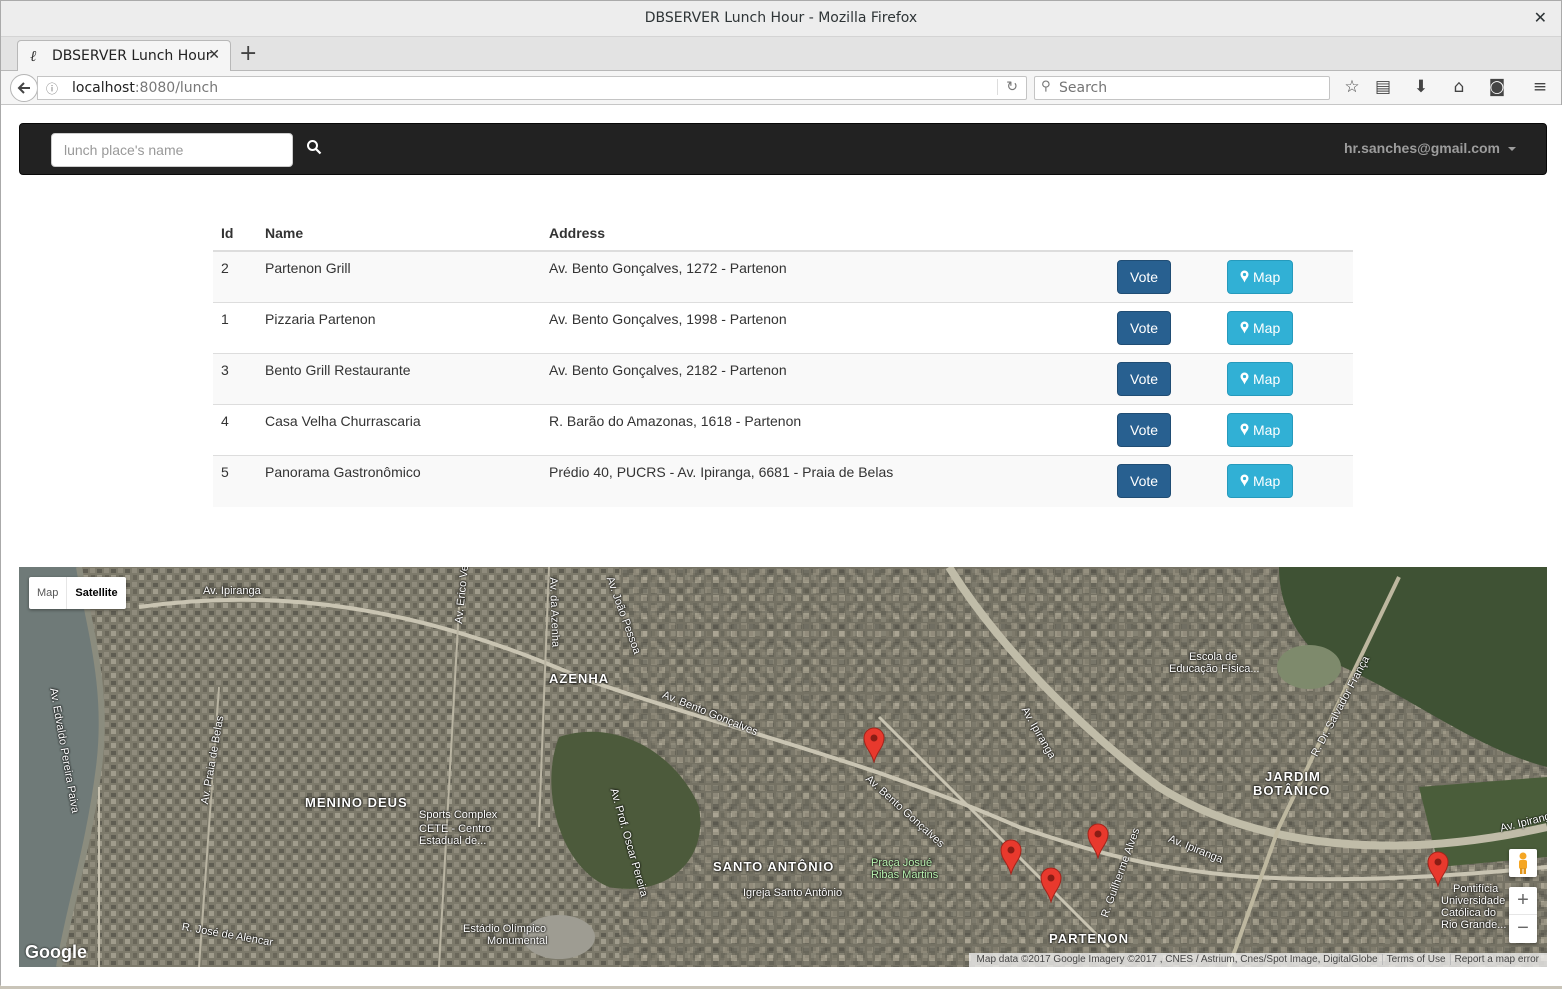 Image resolution: width=1562 pixels, height=989 pixels. What do you see at coordinates (56, 952) in the screenshot?
I see `google-logo: Google` at bounding box center [56, 952].